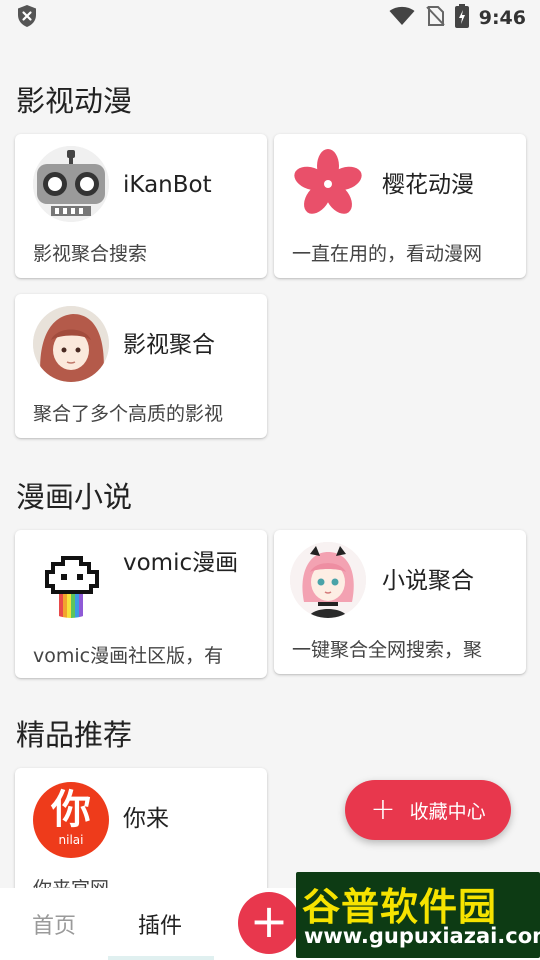  What do you see at coordinates (27, 18) in the screenshot?
I see `shield-x-icon` at bounding box center [27, 18].